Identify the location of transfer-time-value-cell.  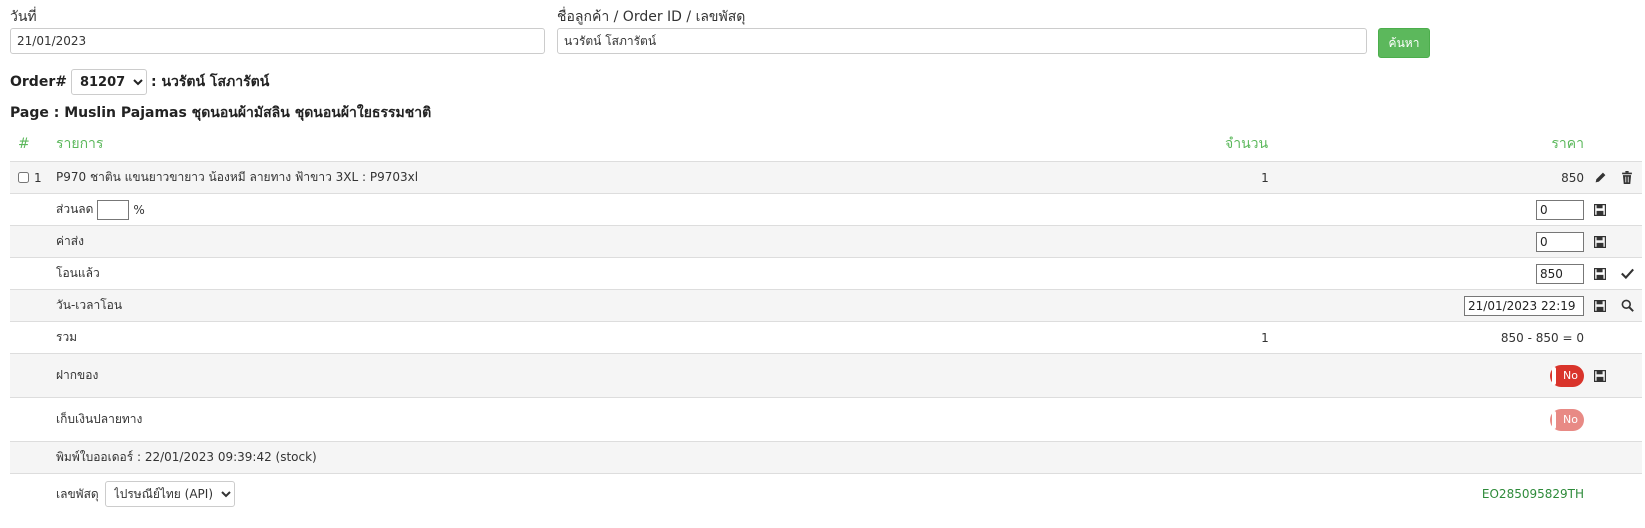
(1524, 305).